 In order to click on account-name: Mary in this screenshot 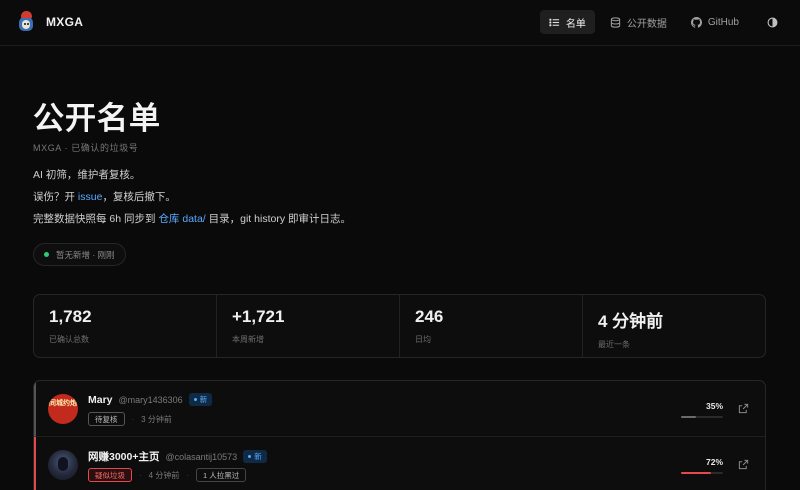, I will do `click(100, 399)`.